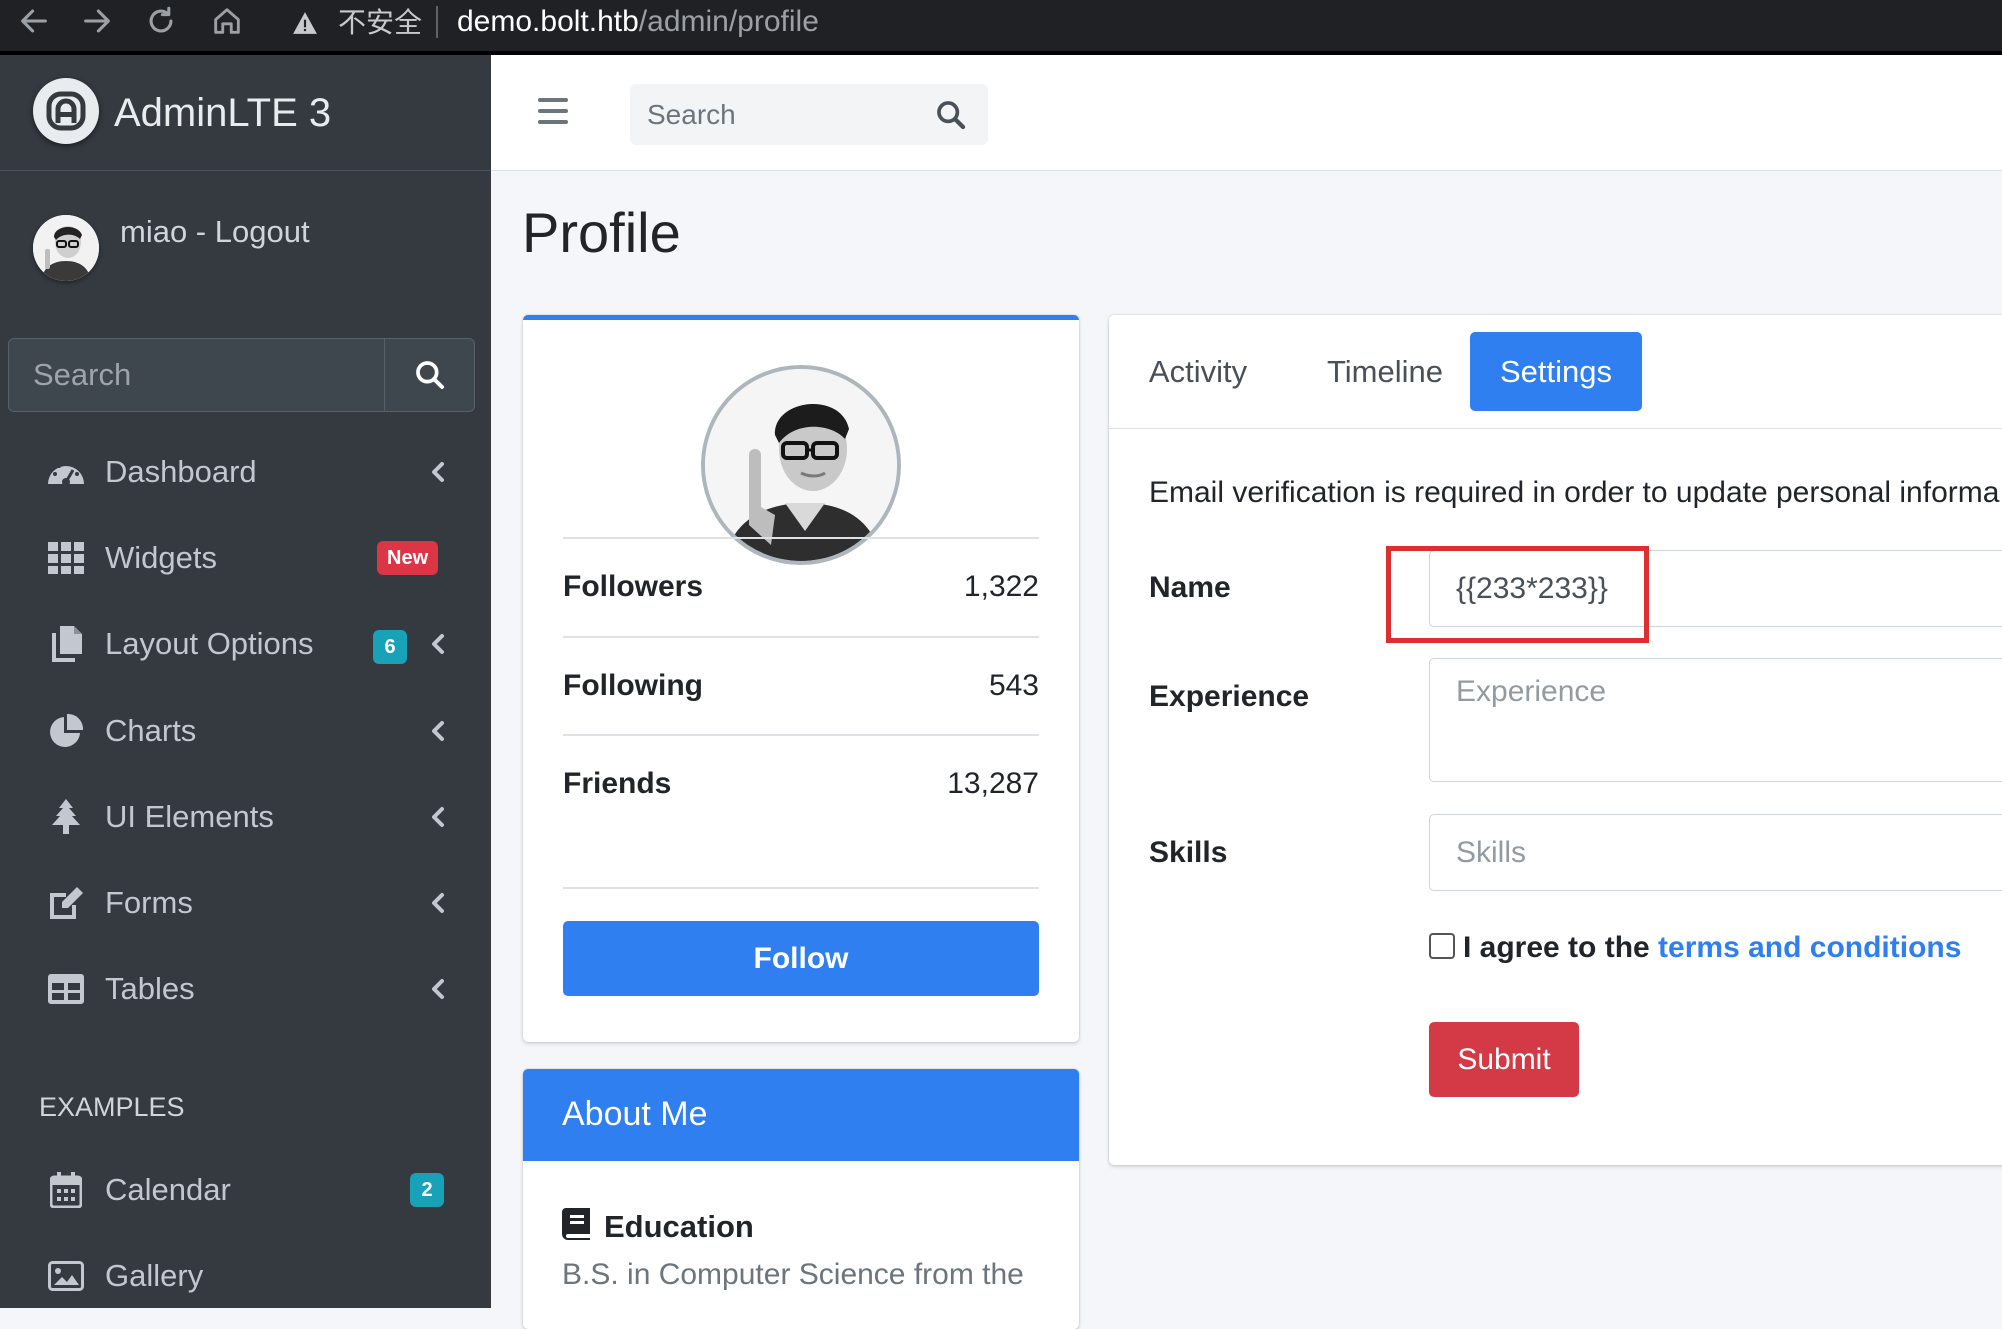  What do you see at coordinates (1504, 1059) in the screenshot?
I see `submit-button: Submit` at bounding box center [1504, 1059].